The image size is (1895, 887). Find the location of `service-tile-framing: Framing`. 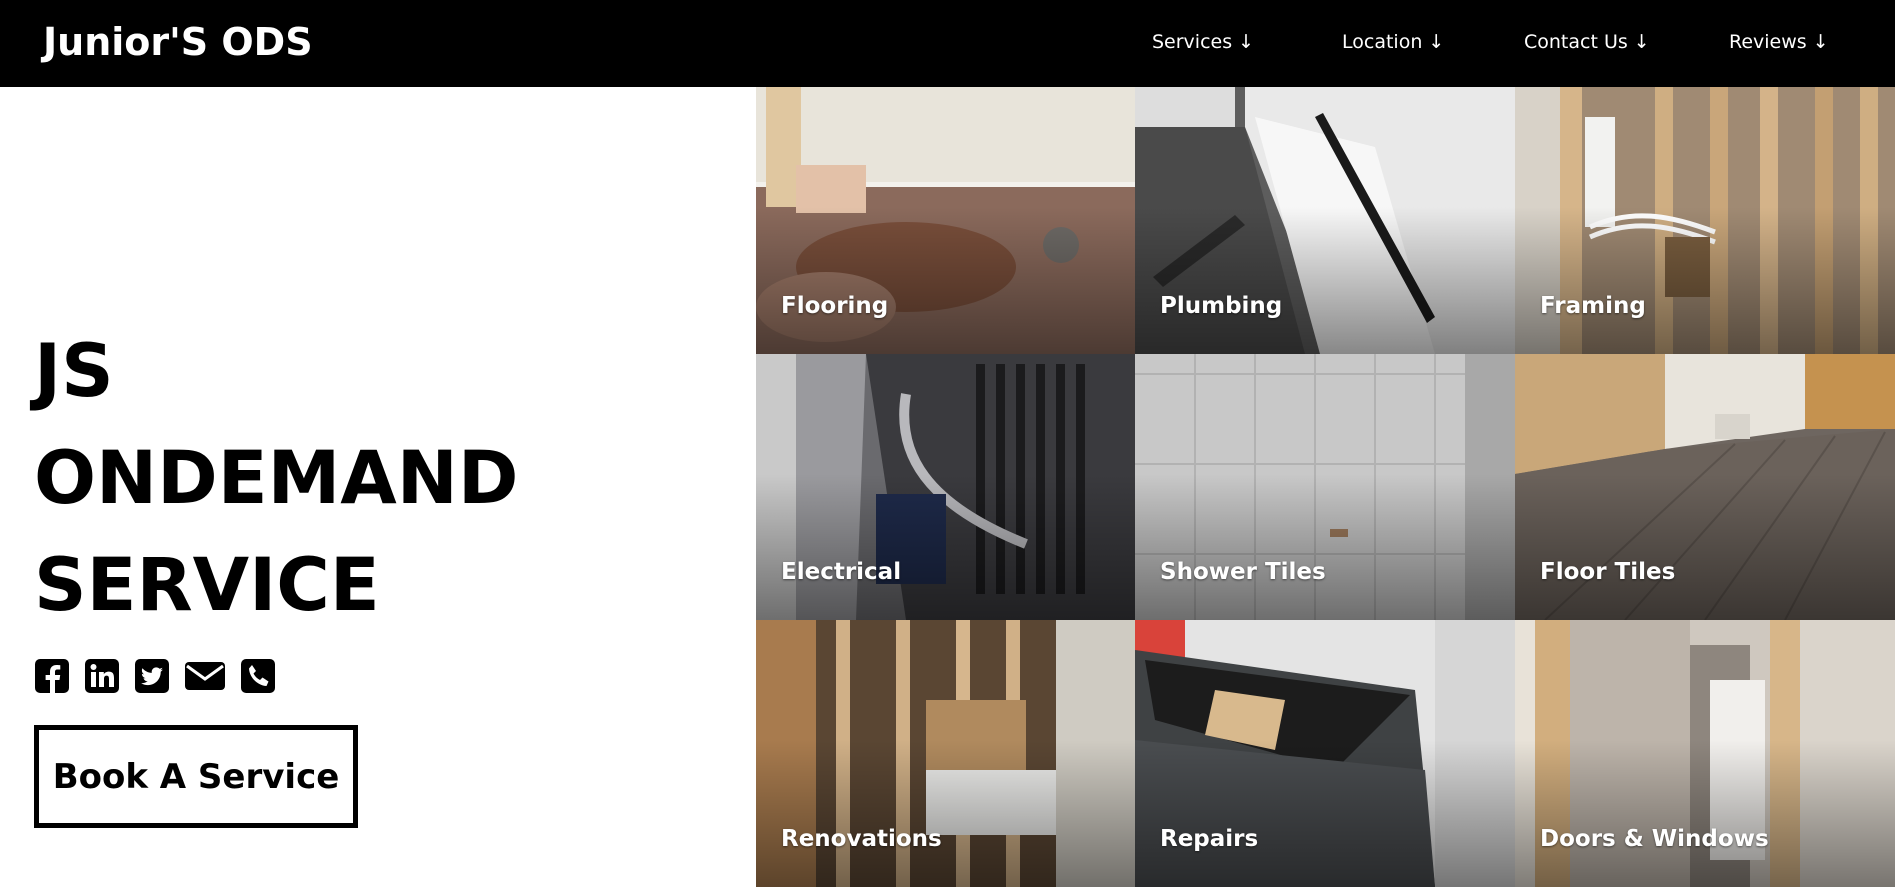

service-tile-framing: Framing is located at coordinates (1705, 220).